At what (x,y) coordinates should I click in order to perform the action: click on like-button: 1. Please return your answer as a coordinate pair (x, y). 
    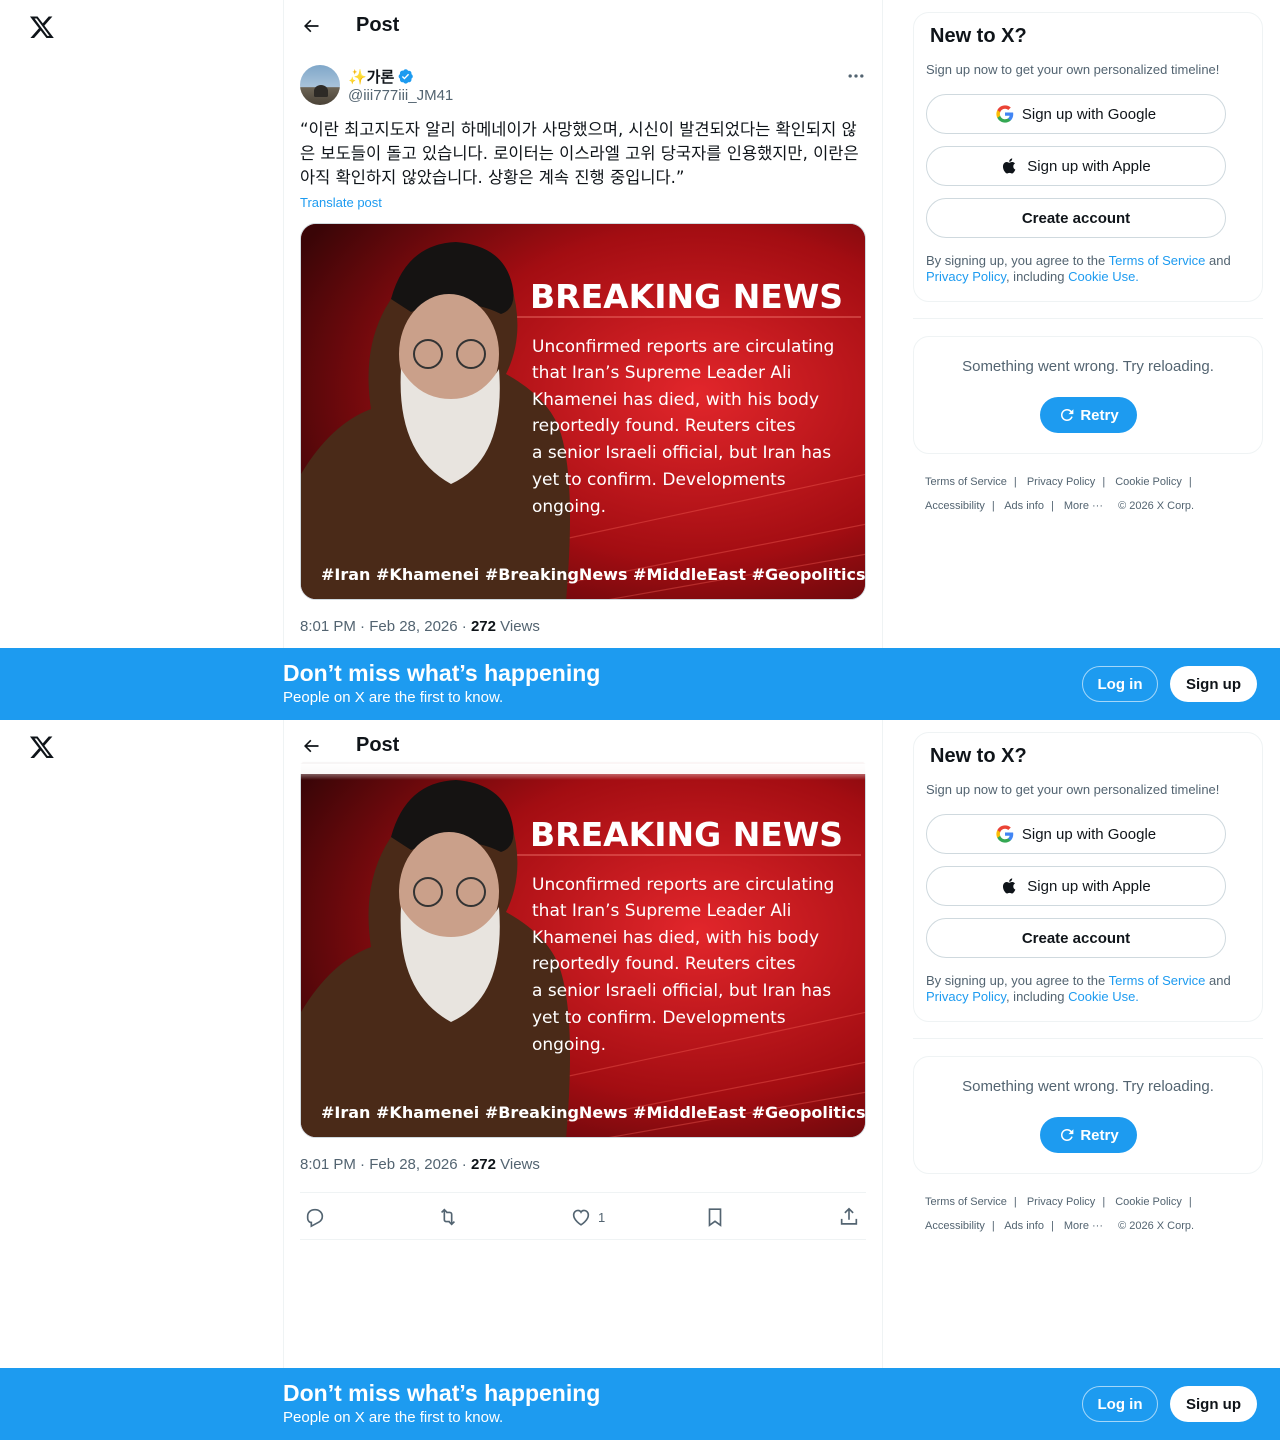
    Looking at the image, I should click on (587, 1217).